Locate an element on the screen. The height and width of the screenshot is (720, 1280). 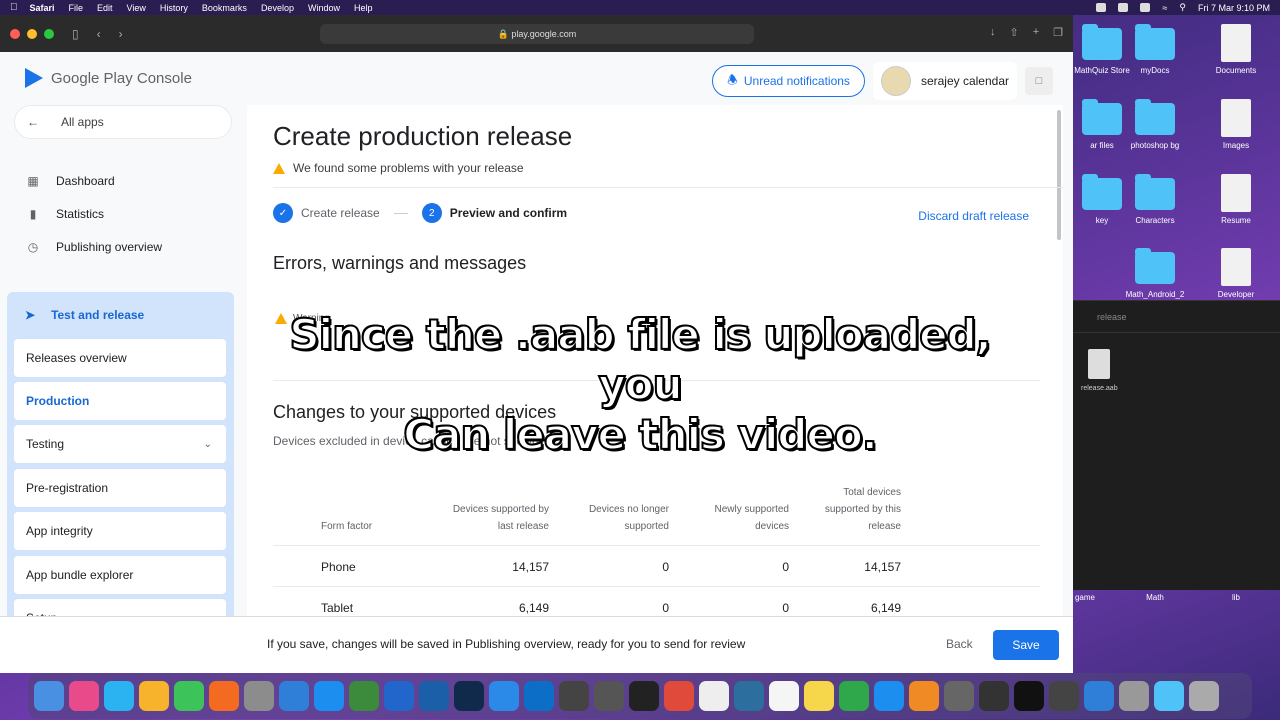
discard-draft-button: Discard draft release is located at coordinates (973, 216).